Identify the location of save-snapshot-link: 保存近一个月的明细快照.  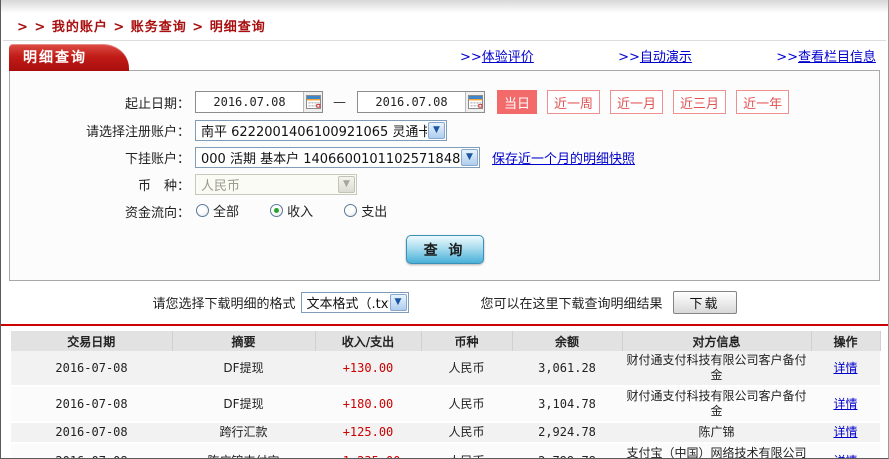
(563, 157).